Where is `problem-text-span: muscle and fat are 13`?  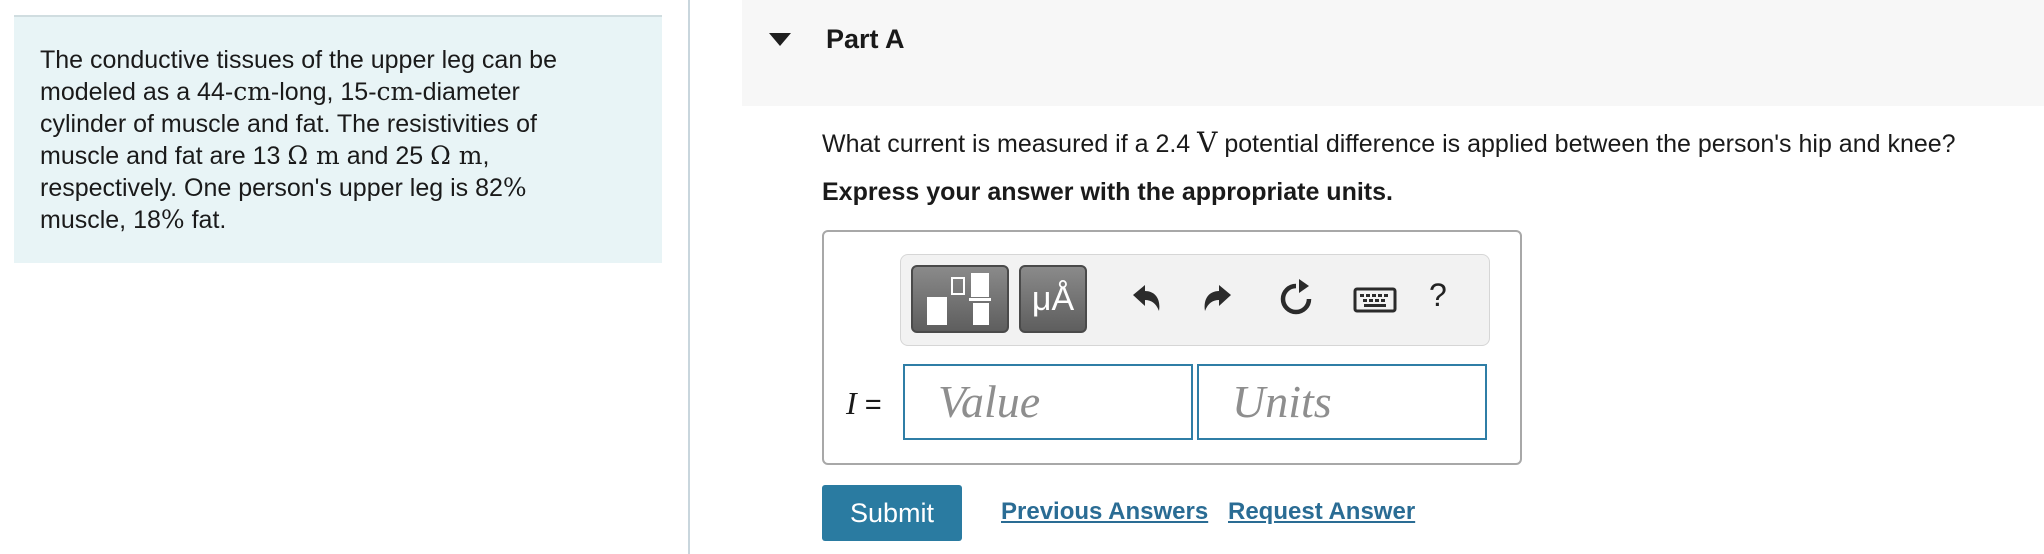 problem-text-span: muscle and fat are 13 is located at coordinates (164, 156).